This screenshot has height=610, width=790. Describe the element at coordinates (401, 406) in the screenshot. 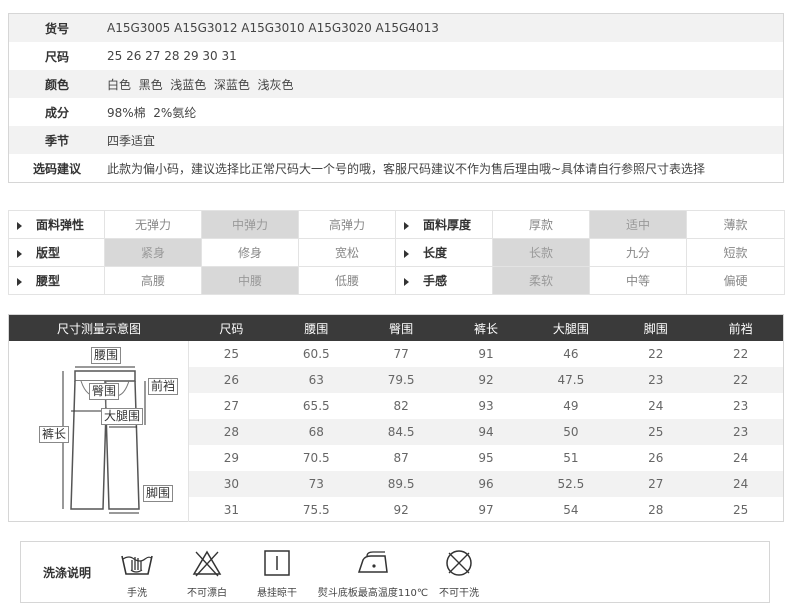

I see `table-cell: 82` at that location.